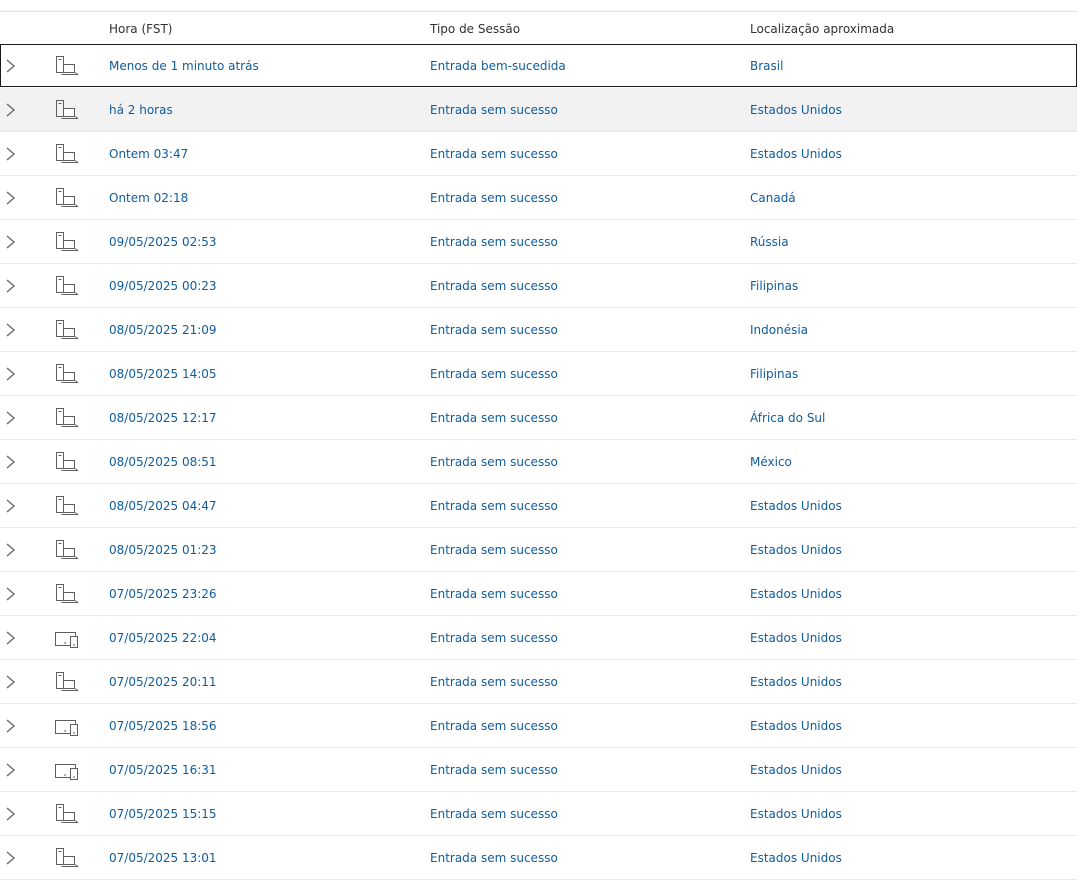 Image resolution: width=1077 pixels, height=886 pixels. Describe the element at coordinates (769, 242) in the screenshot. I see `row-location: Rússia` at that location.